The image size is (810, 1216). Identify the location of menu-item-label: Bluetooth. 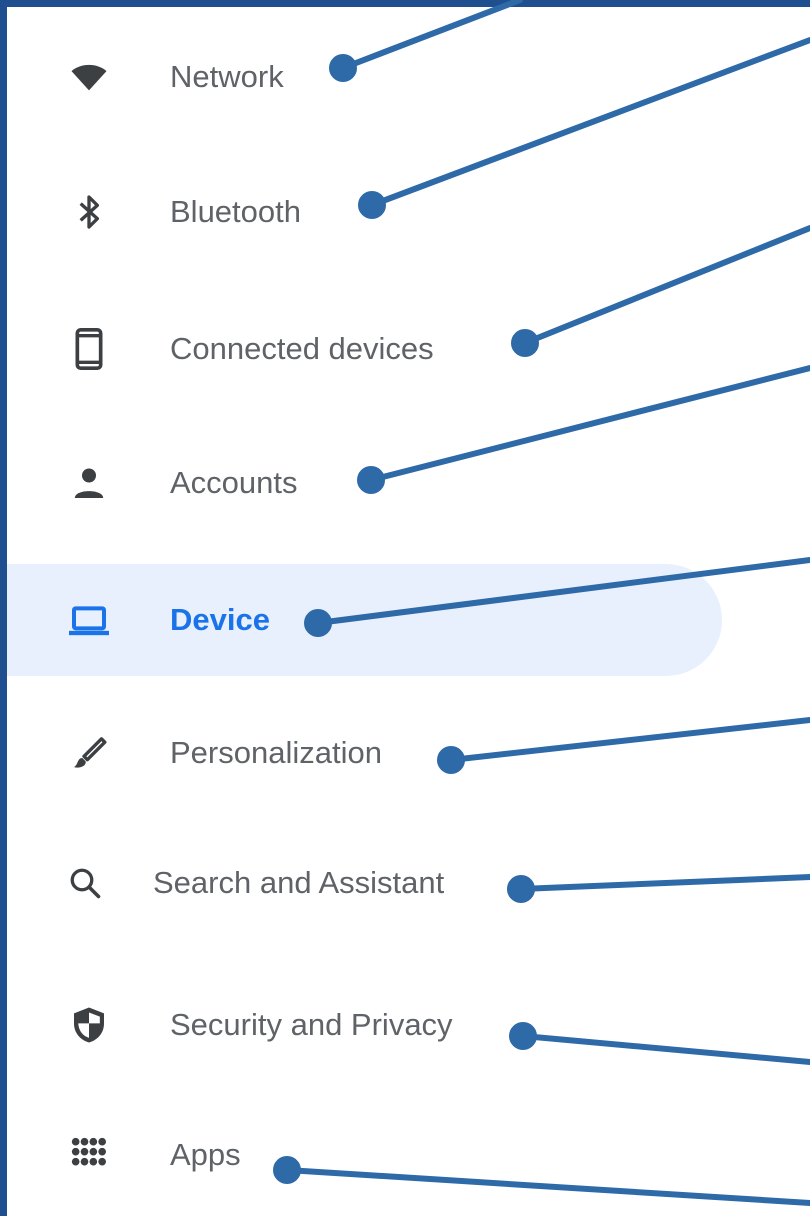
(235, 211).